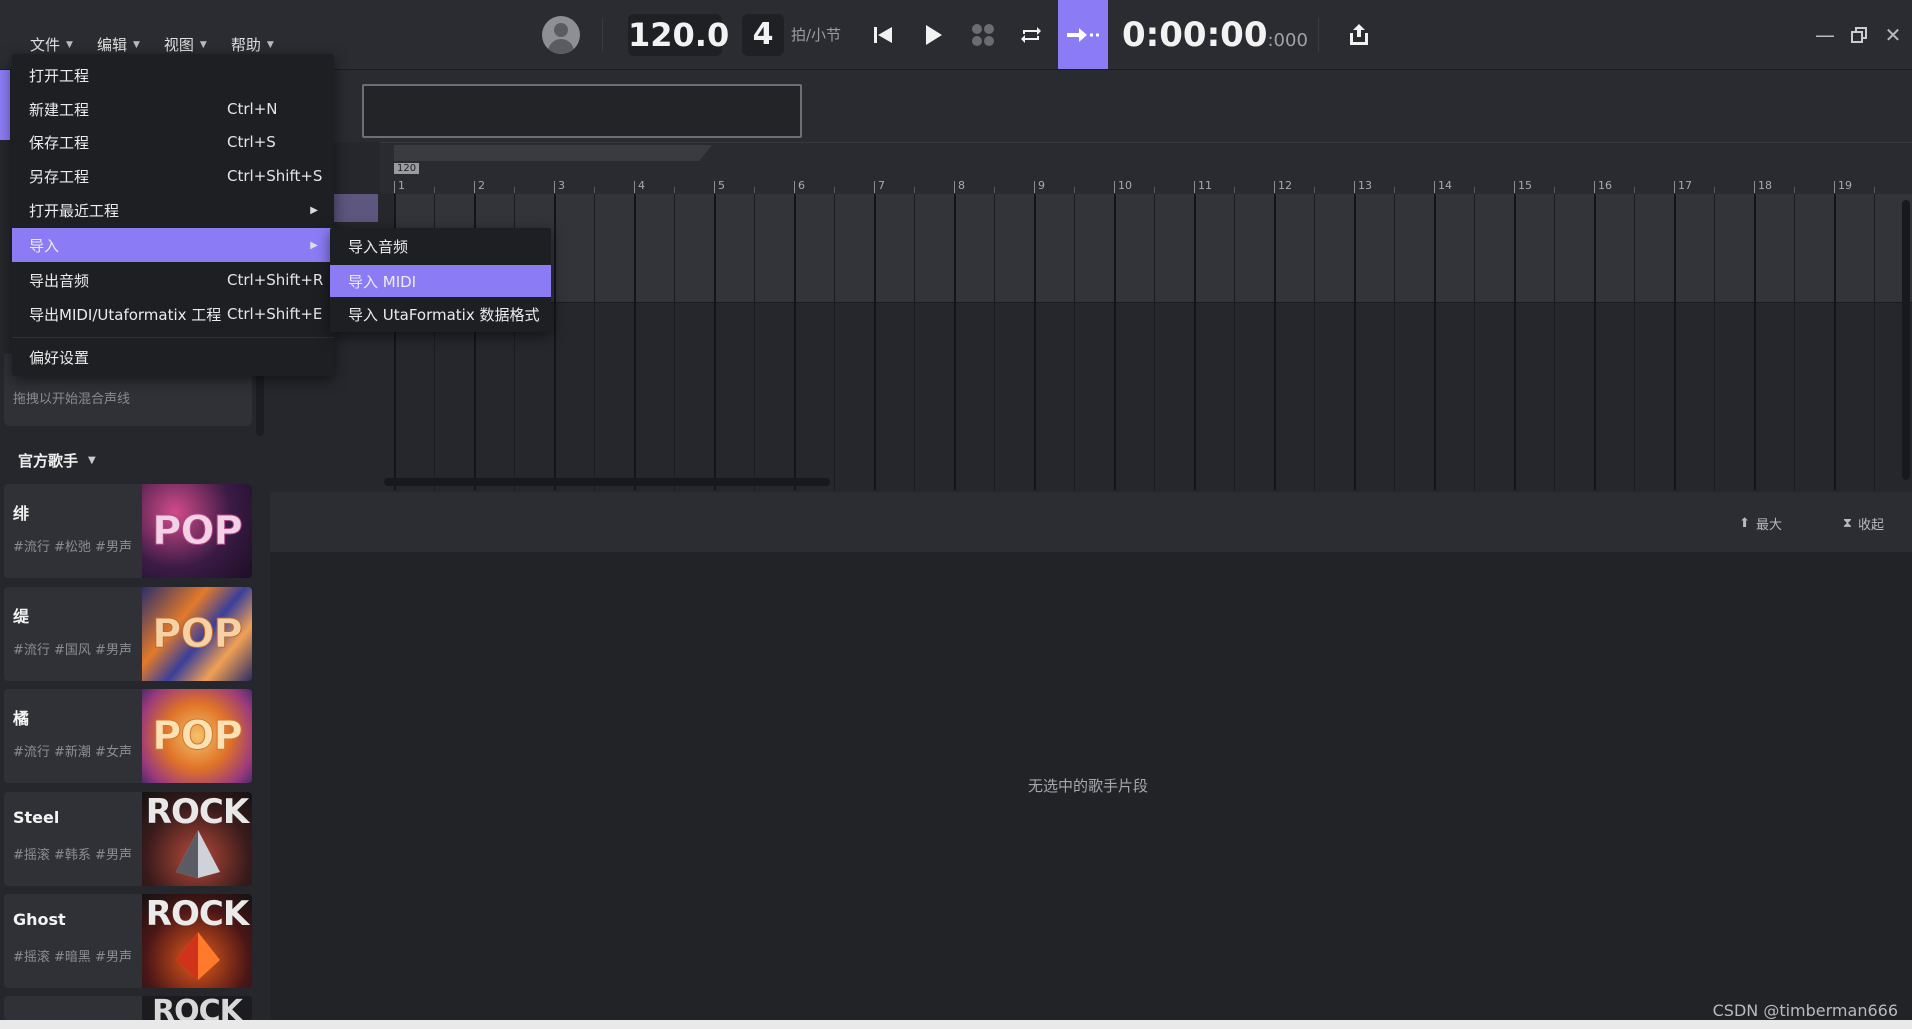  I want to click on metronome-button, so click(983, 35).